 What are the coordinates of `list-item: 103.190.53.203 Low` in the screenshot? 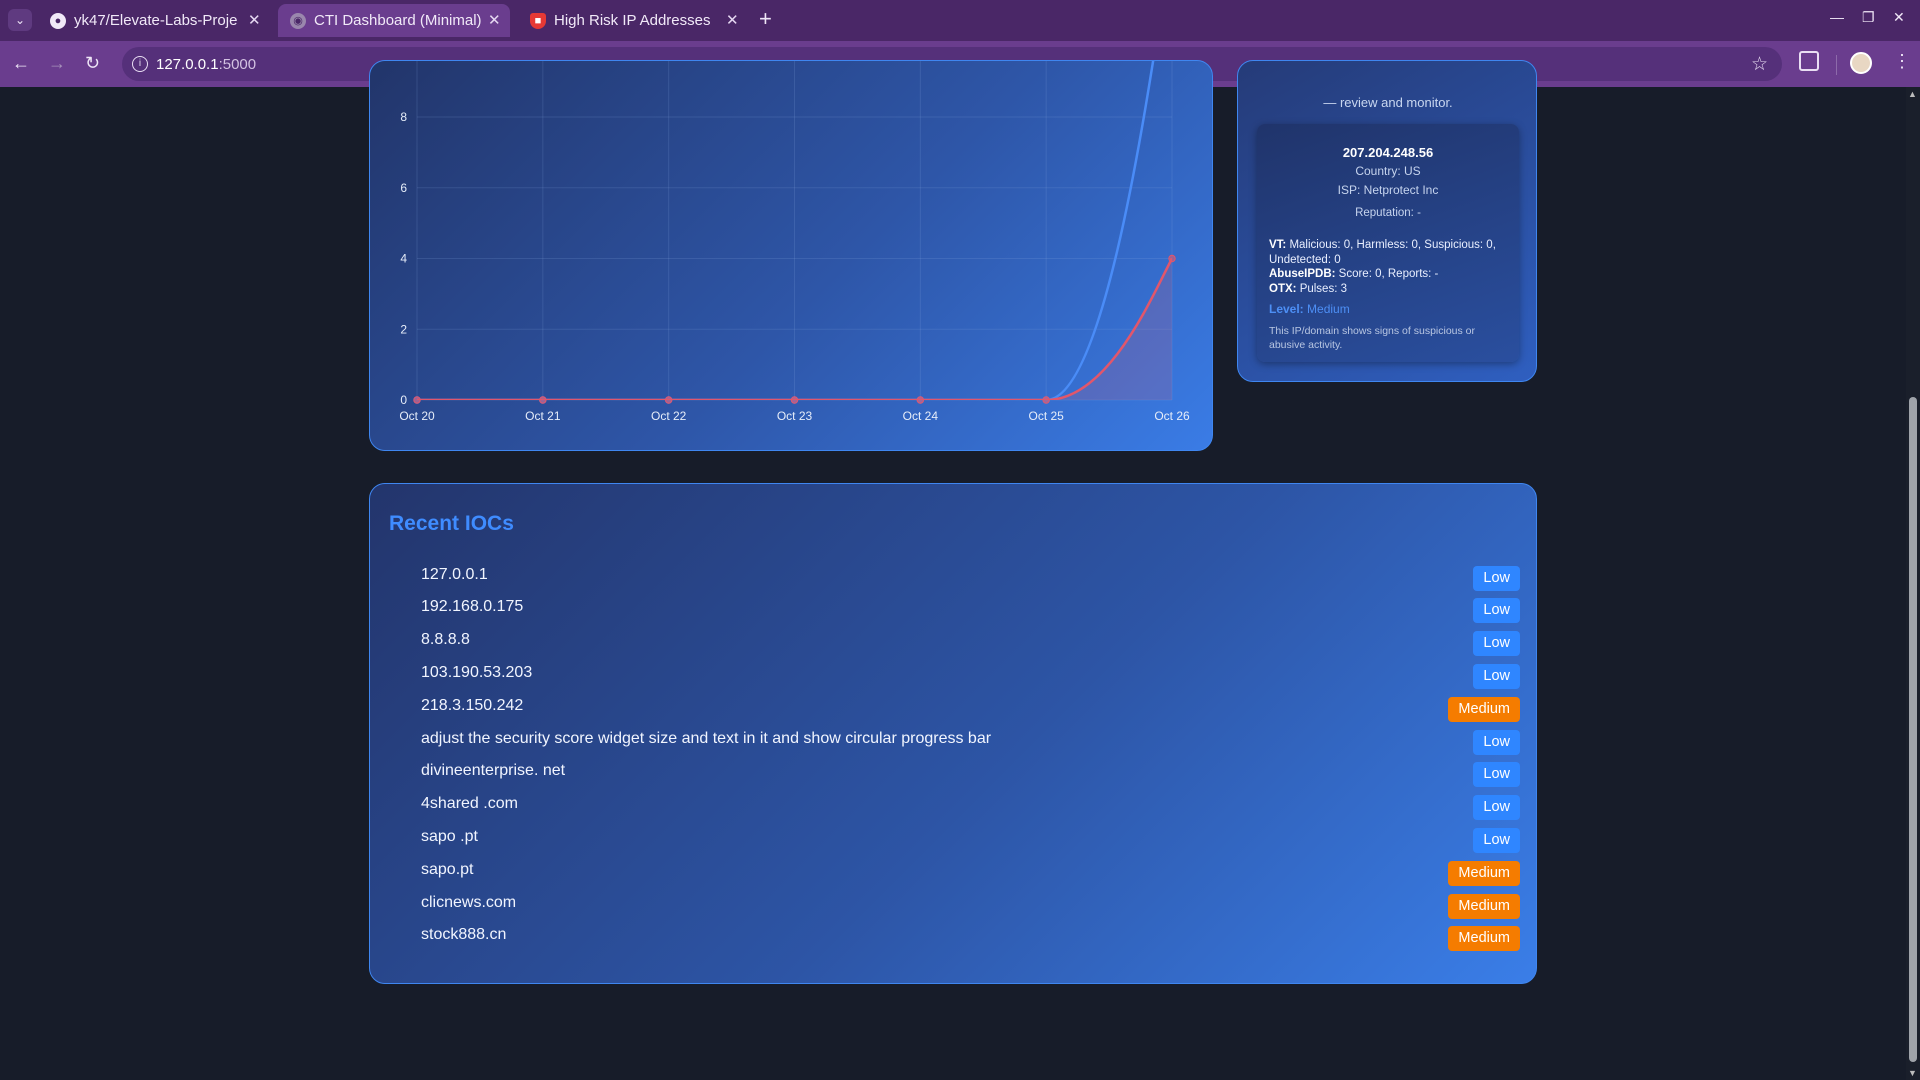 It's located at (954, 675).